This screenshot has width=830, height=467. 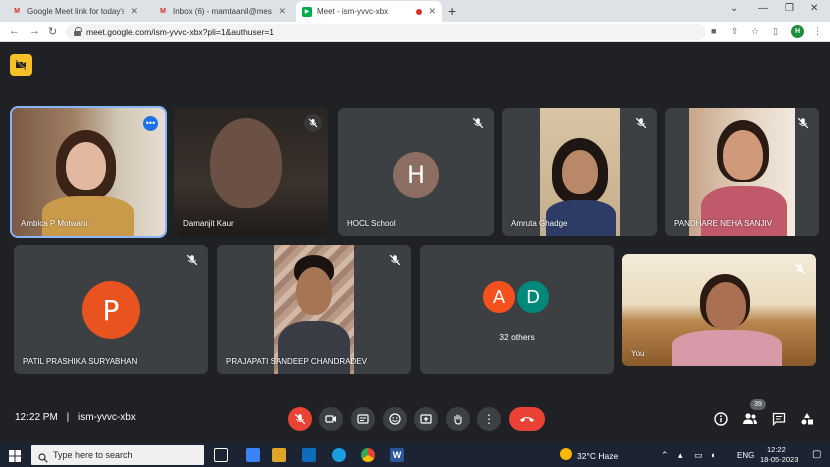 What do you see at coordinates (458, 419) in the screenshot?
I see `raise-hand-button` at bounding box center [458, 419].